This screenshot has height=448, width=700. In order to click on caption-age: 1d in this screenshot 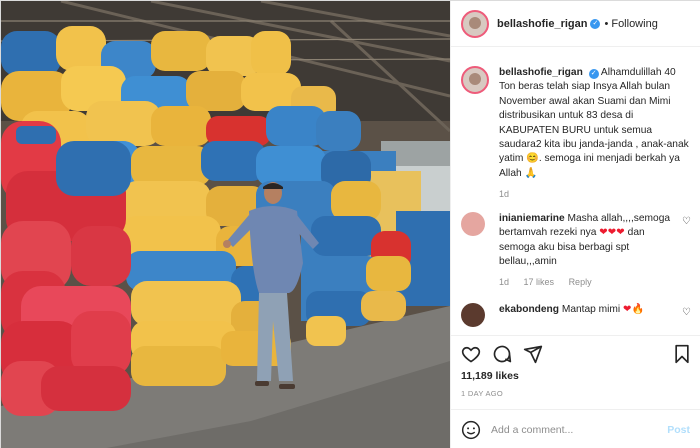, I will do `click(504, 194)`.